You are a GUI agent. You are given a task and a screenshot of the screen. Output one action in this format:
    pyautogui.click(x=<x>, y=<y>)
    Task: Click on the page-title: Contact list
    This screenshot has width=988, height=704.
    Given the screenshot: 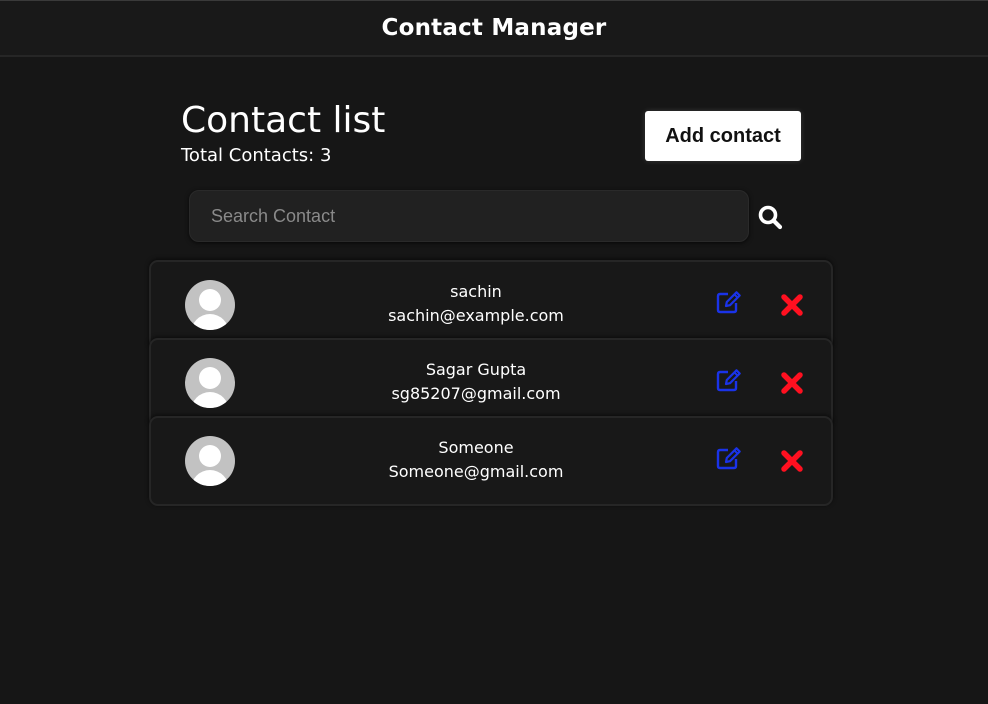 What is the action you would take?
    pyautogui.click(x=283, y=120)
    